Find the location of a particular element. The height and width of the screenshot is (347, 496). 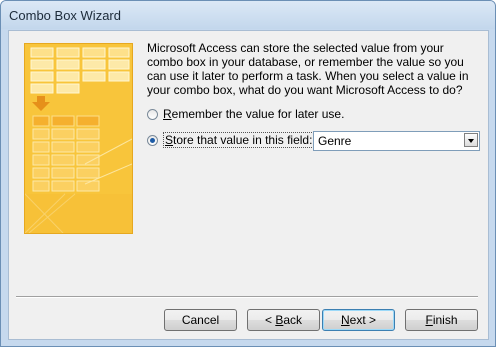

wizard-illustration is located at coordinates (78, 138).